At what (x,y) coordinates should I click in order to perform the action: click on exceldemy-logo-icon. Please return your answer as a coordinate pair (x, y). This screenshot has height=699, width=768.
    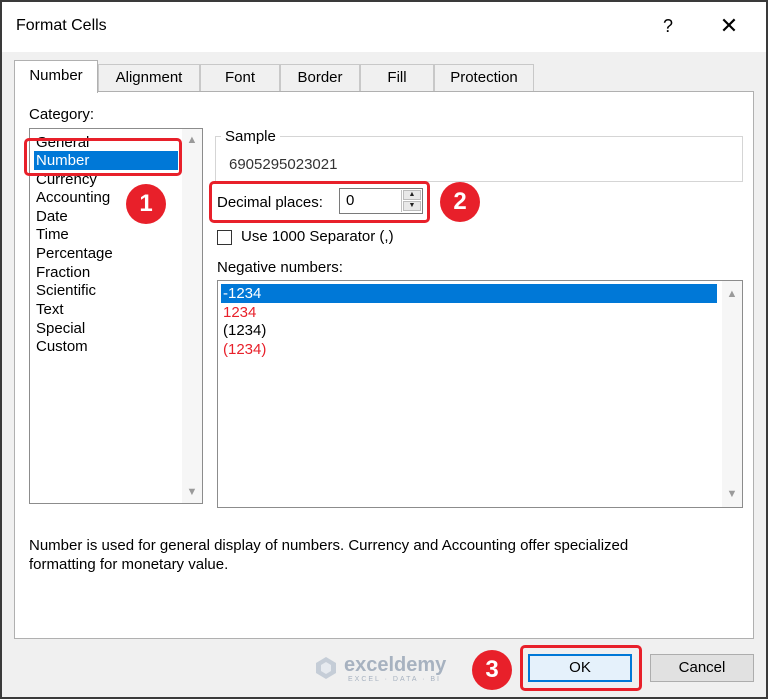
    Looking at the image, I should click on (326, 668).